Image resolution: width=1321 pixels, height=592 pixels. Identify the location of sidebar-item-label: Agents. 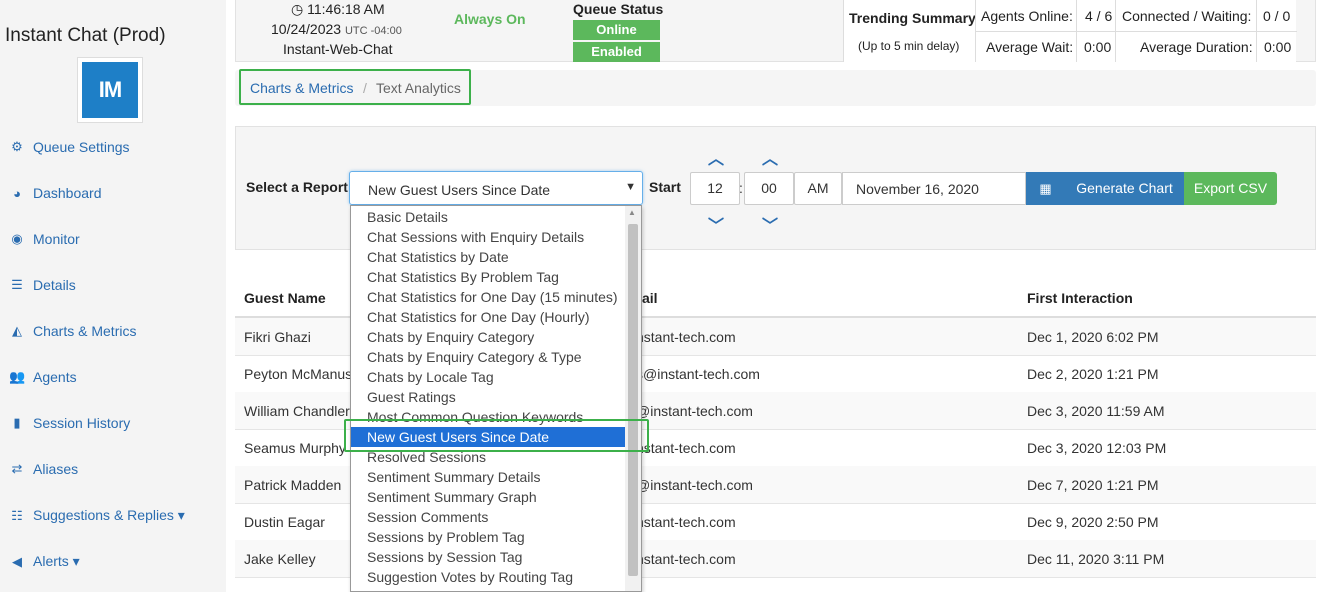
(55, 377).